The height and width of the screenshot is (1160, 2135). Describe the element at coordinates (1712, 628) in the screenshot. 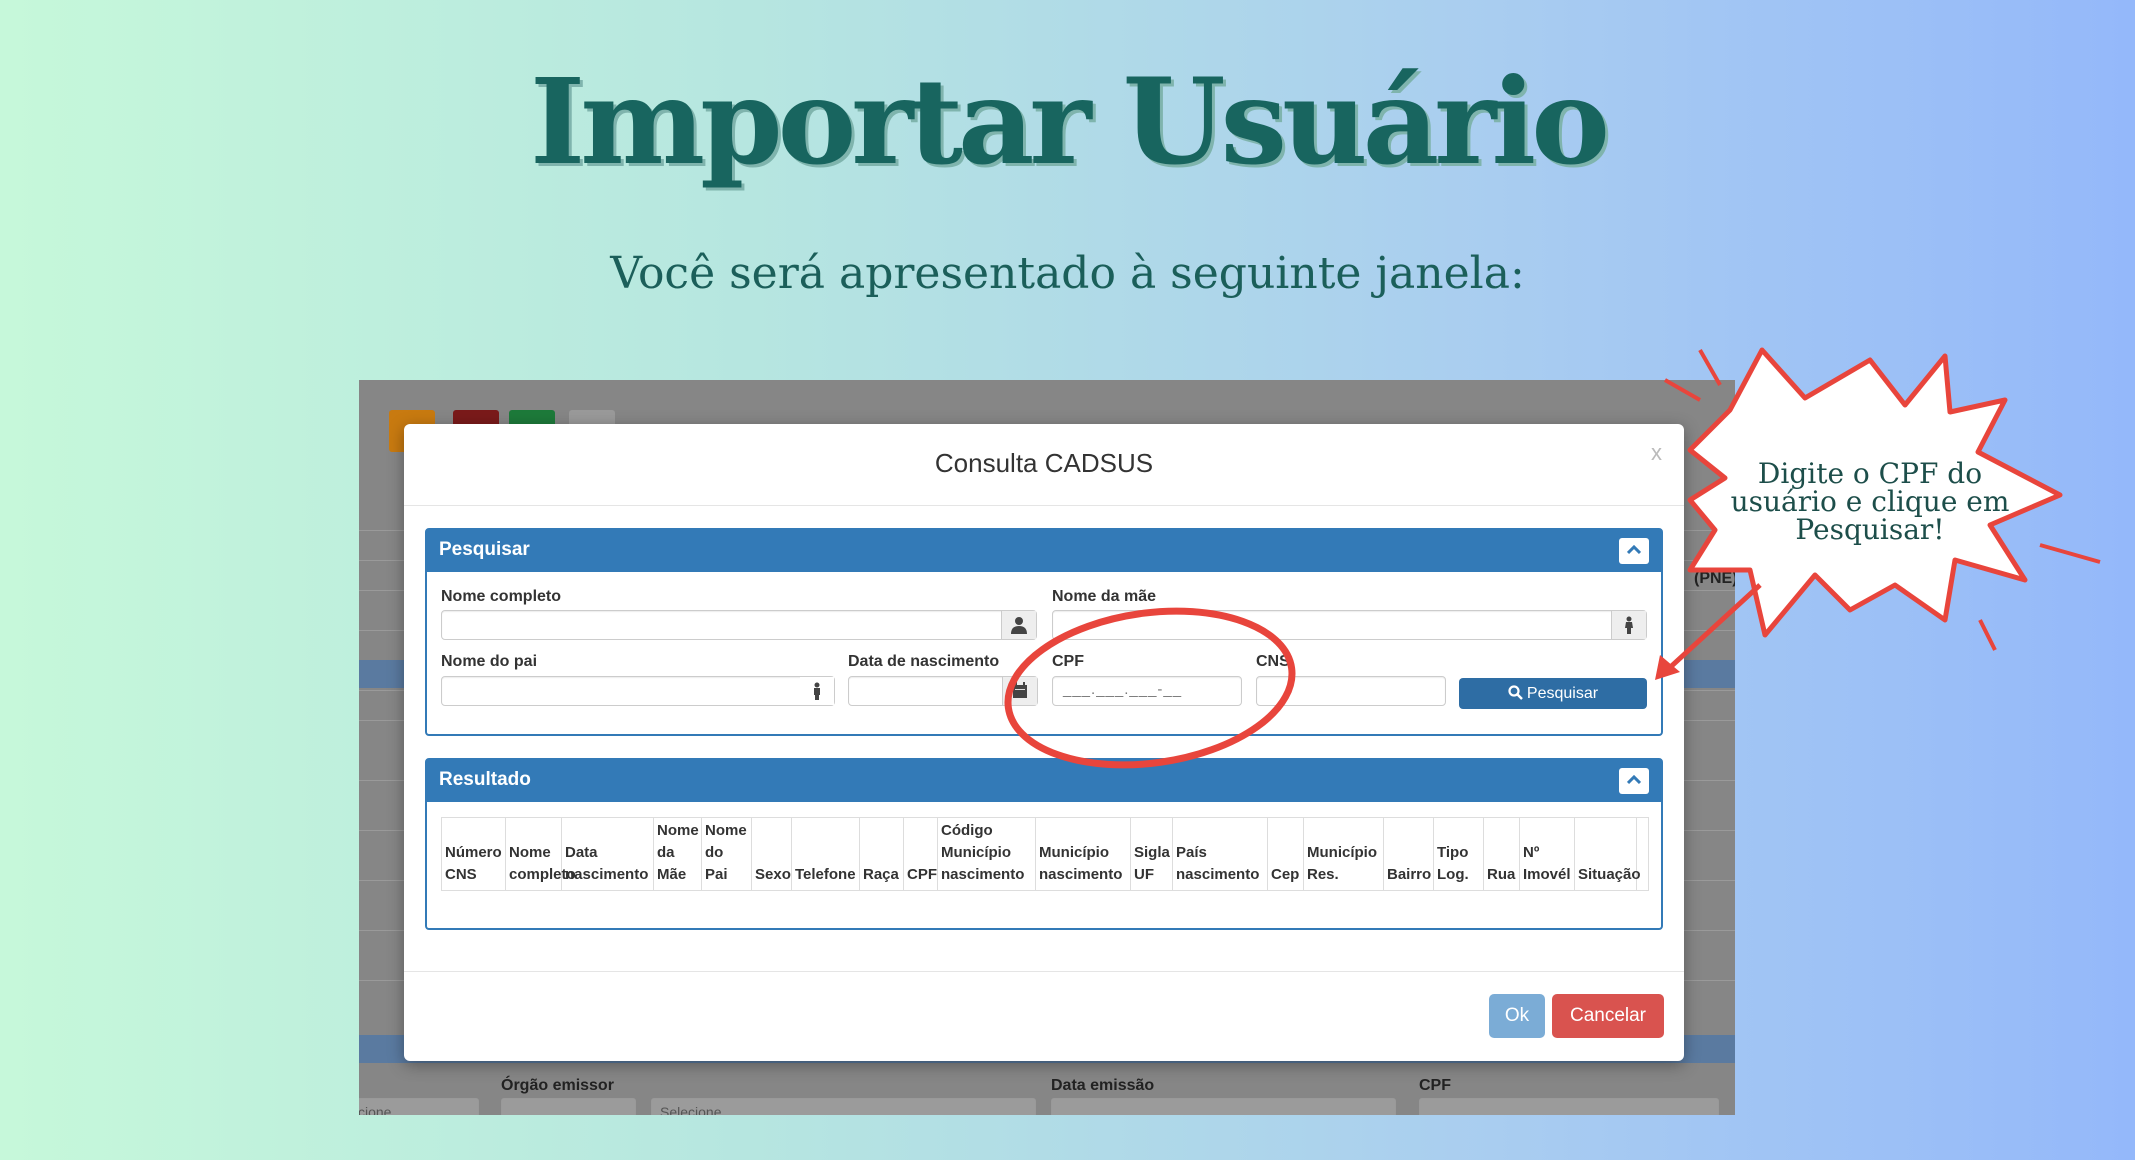

I see `callout-arrow-line` at that location.